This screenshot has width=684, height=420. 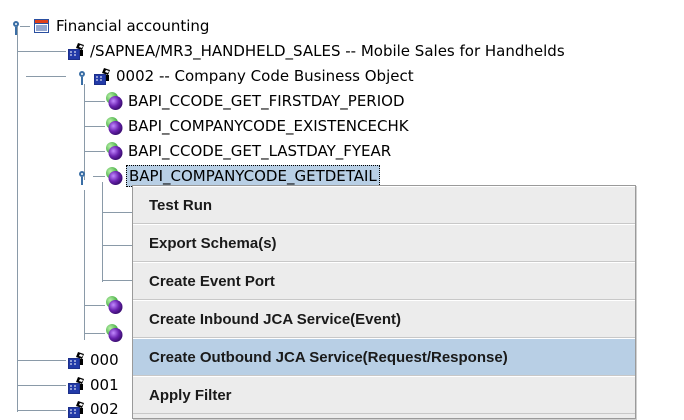 I want to click on tree-node-bapi-method: BAPI_CCODE_GET_LASTDAY_FYEAR, so click(x=247, y=151).